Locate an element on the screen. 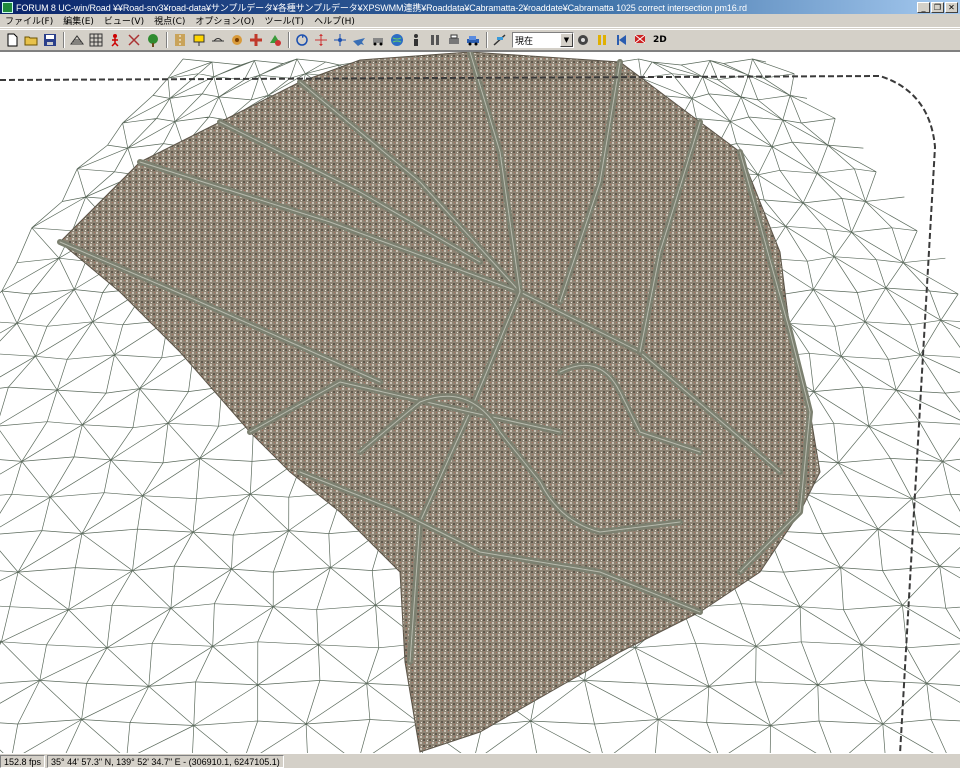  road-button is located at coordinates (180, 40).